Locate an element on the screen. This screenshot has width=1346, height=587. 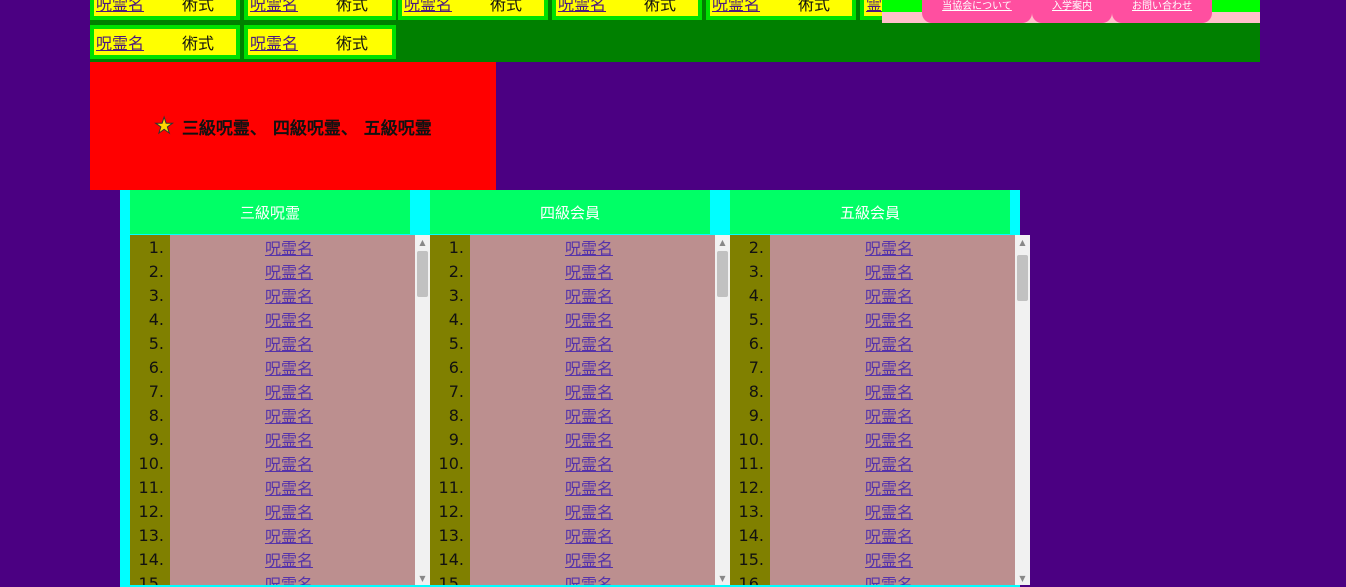
nav-item-about: 当協会について is located at coordinates (977, 11).